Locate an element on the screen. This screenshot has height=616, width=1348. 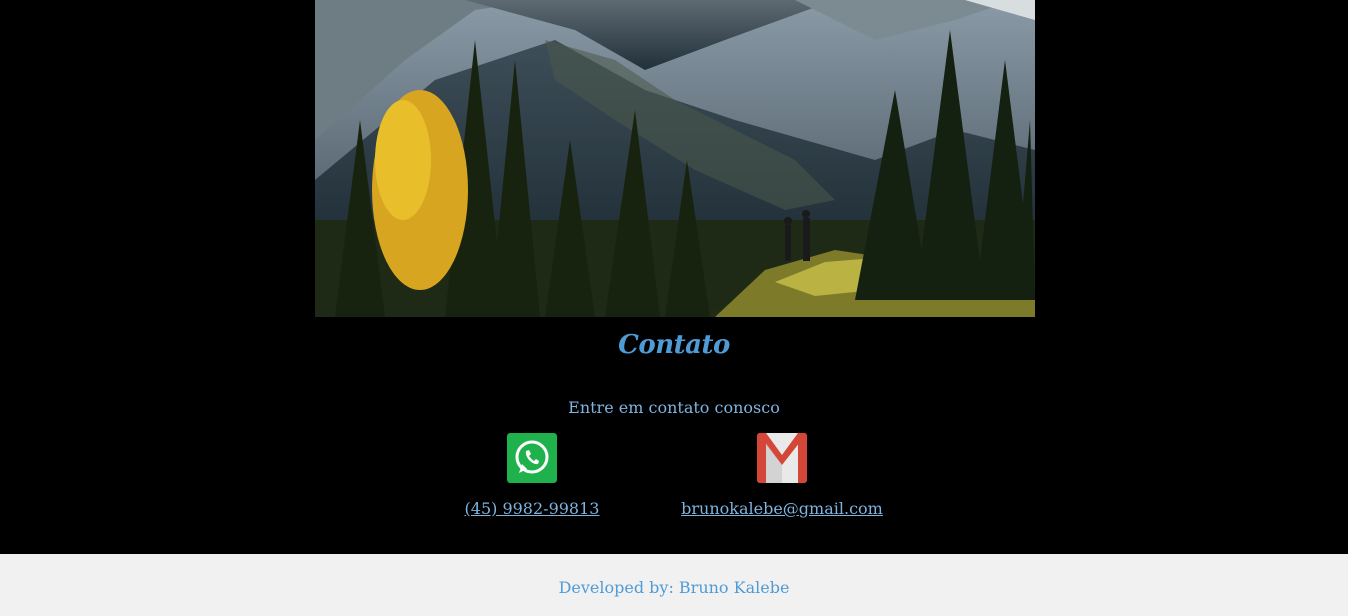
contact-subtitle: Entre em contato conosco is located at coordinates (674, 407).